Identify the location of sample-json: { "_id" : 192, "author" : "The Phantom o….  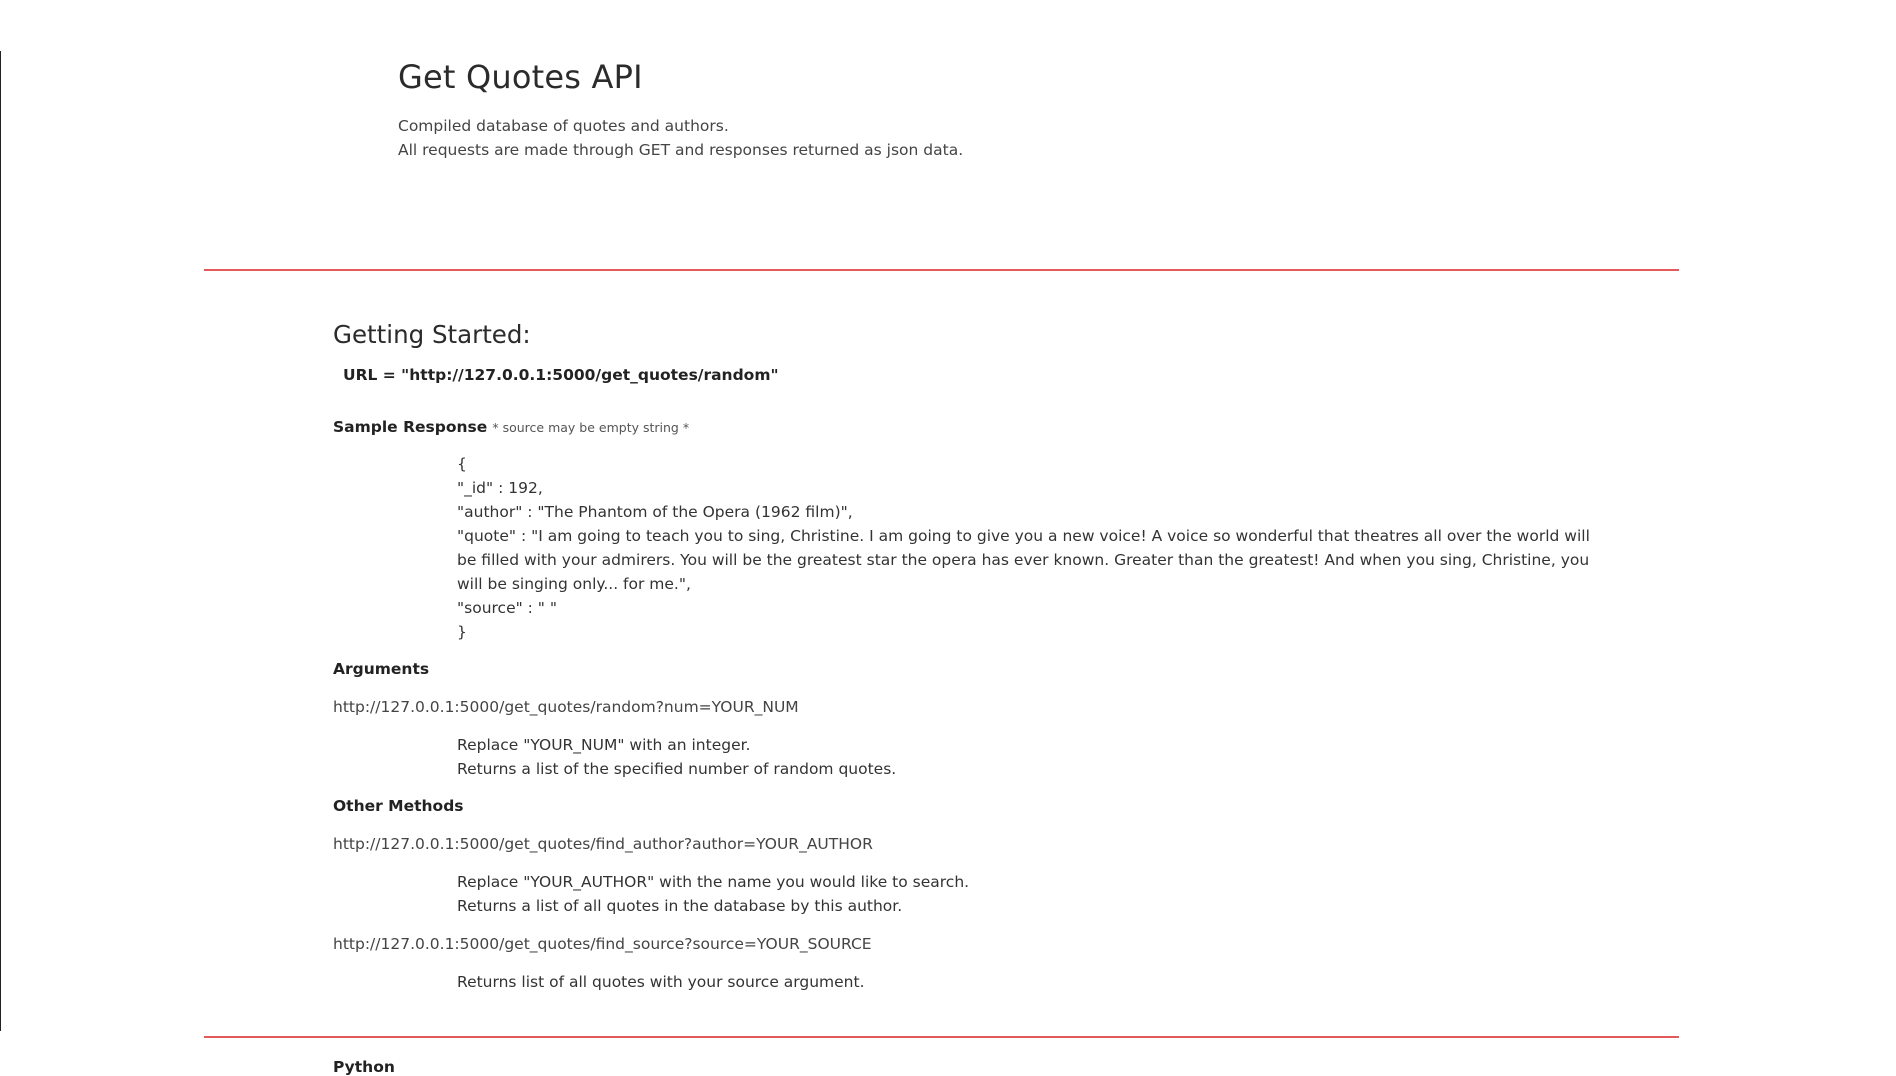
(1032, 548).